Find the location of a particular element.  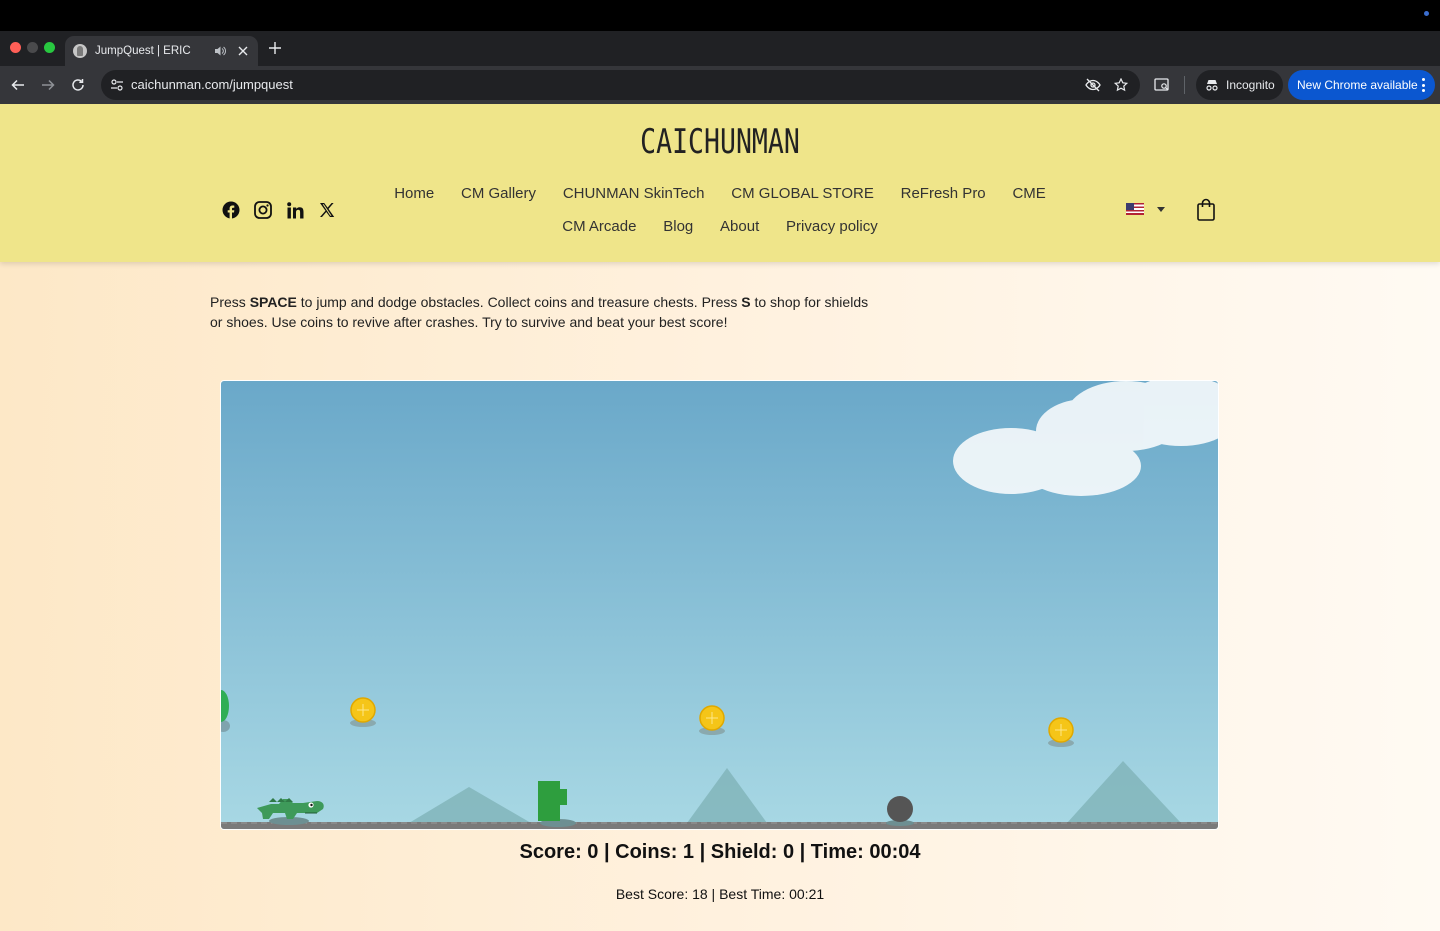

incognito-icon is located at coordinates (1212, 85).